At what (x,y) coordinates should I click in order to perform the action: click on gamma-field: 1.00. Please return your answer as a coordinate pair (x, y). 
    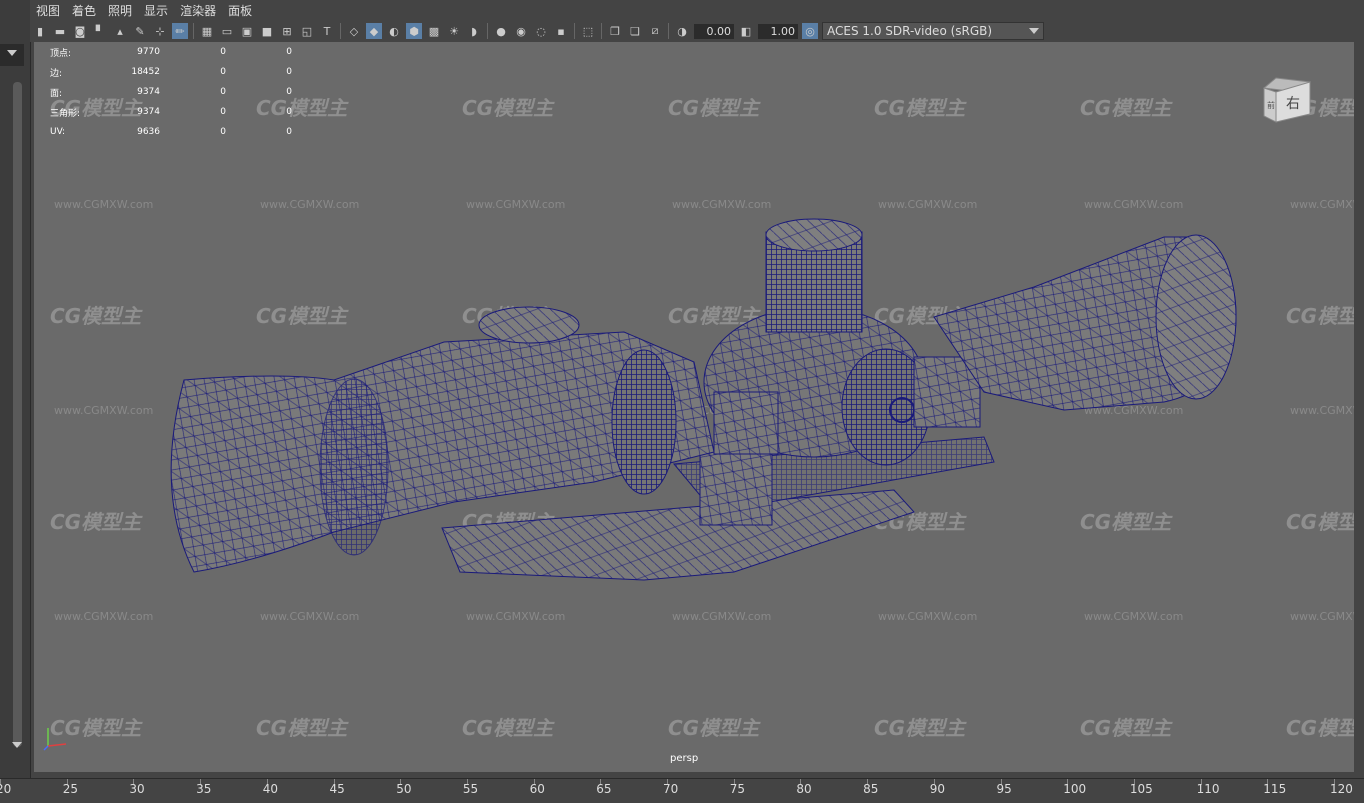
    Looking at the image, I should click on (778, 31).